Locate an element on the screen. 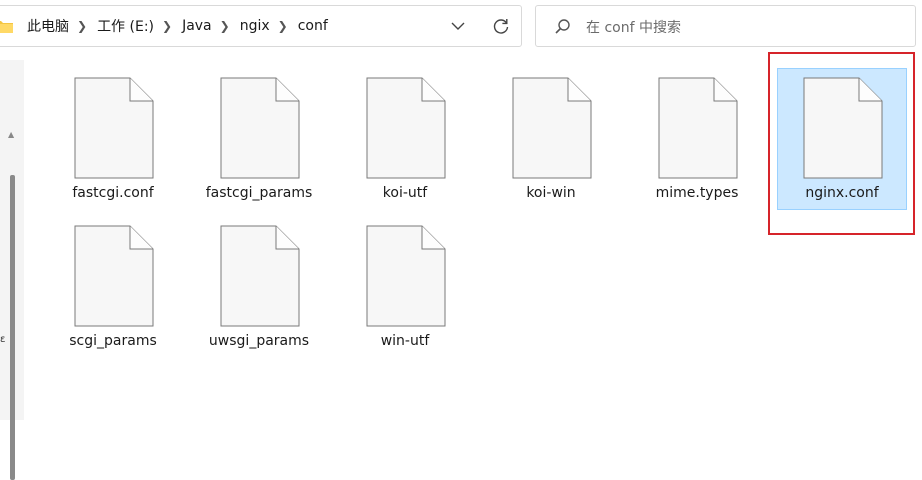 Image resolution: width=922 pixels, height=480 pixels. file-item-win-utf: win-utf is located at coordinates (405, 287).